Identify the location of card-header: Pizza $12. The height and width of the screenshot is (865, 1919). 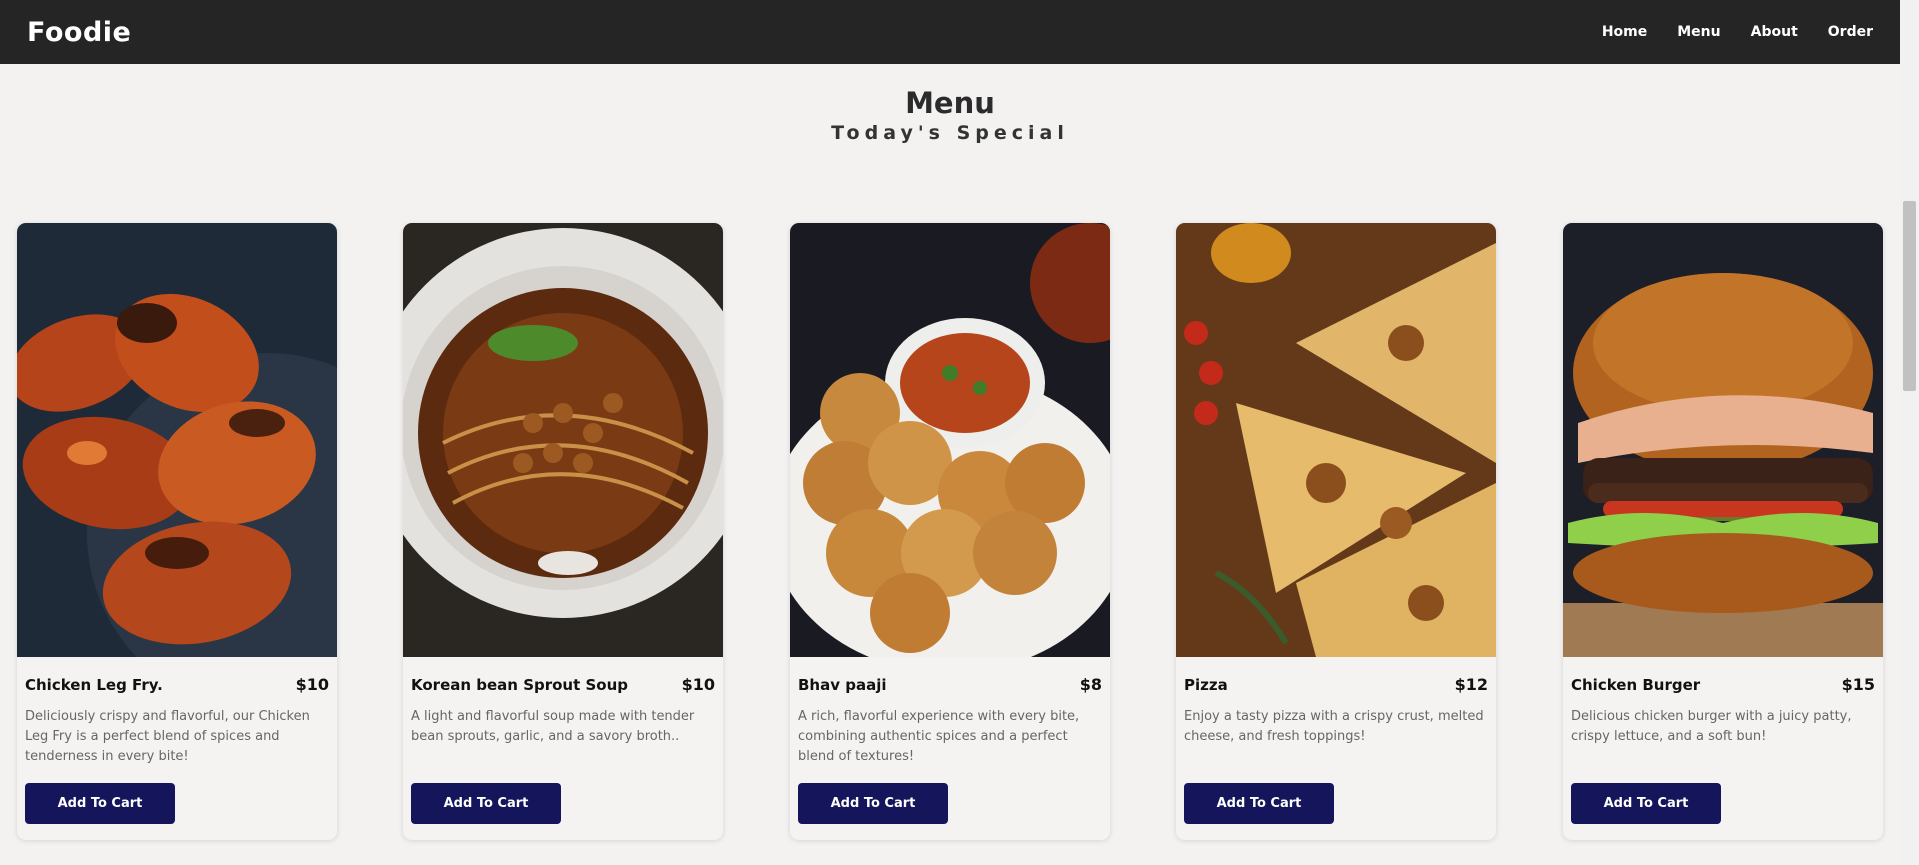
(1336, 684).